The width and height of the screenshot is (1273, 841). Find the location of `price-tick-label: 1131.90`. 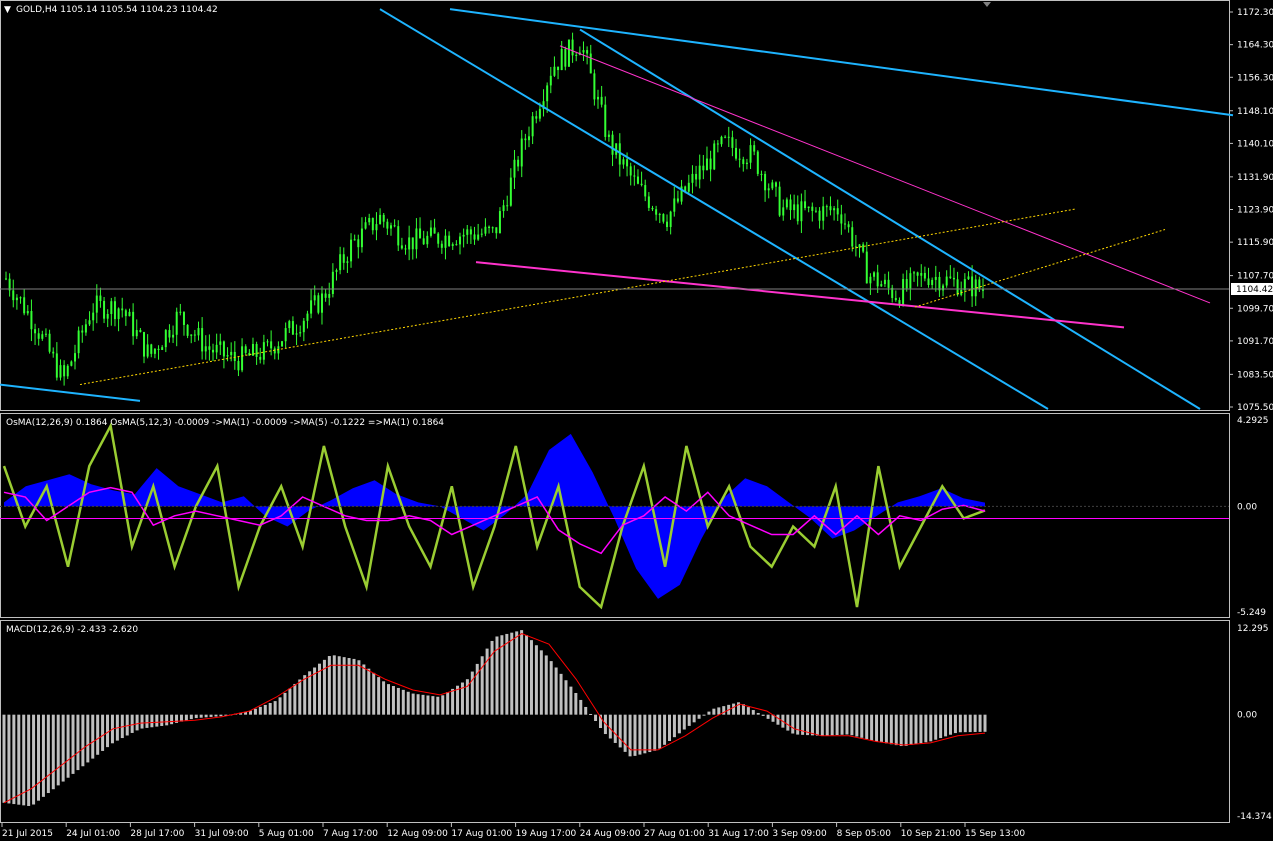

price-tick-label: 1131.90 is located at coordinates (1255, 178).